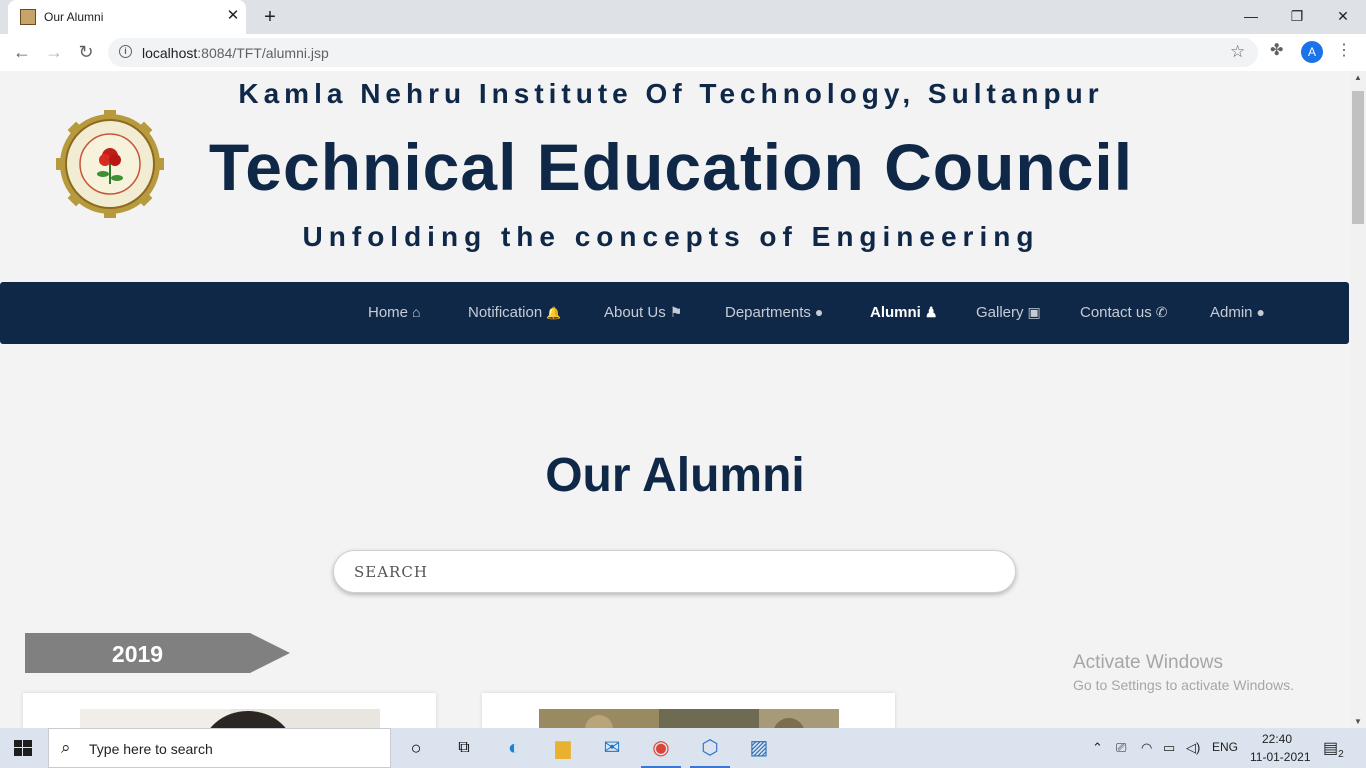 The height and width of the screenshot is (768, 1366). I want to click on new-tab-button: +, so click(270, 17).